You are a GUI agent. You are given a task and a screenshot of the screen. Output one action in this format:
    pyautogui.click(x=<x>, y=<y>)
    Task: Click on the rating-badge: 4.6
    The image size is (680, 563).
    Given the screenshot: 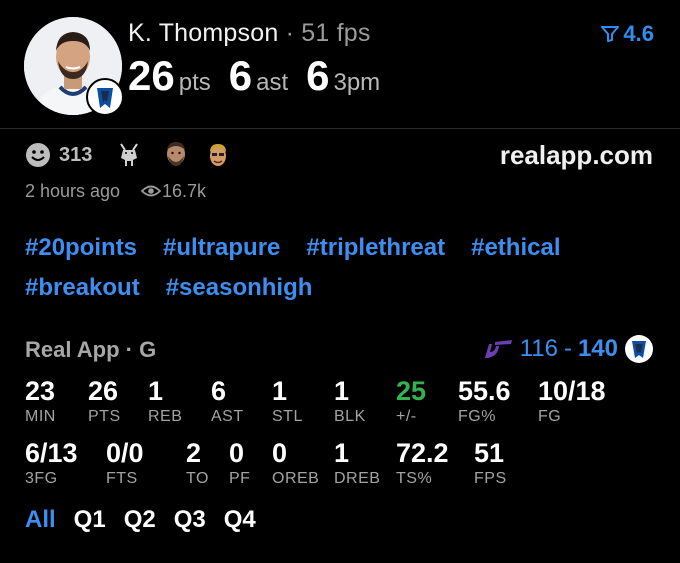 What is the action you would take?
    pyautogui.click(x=627, y=34)
    